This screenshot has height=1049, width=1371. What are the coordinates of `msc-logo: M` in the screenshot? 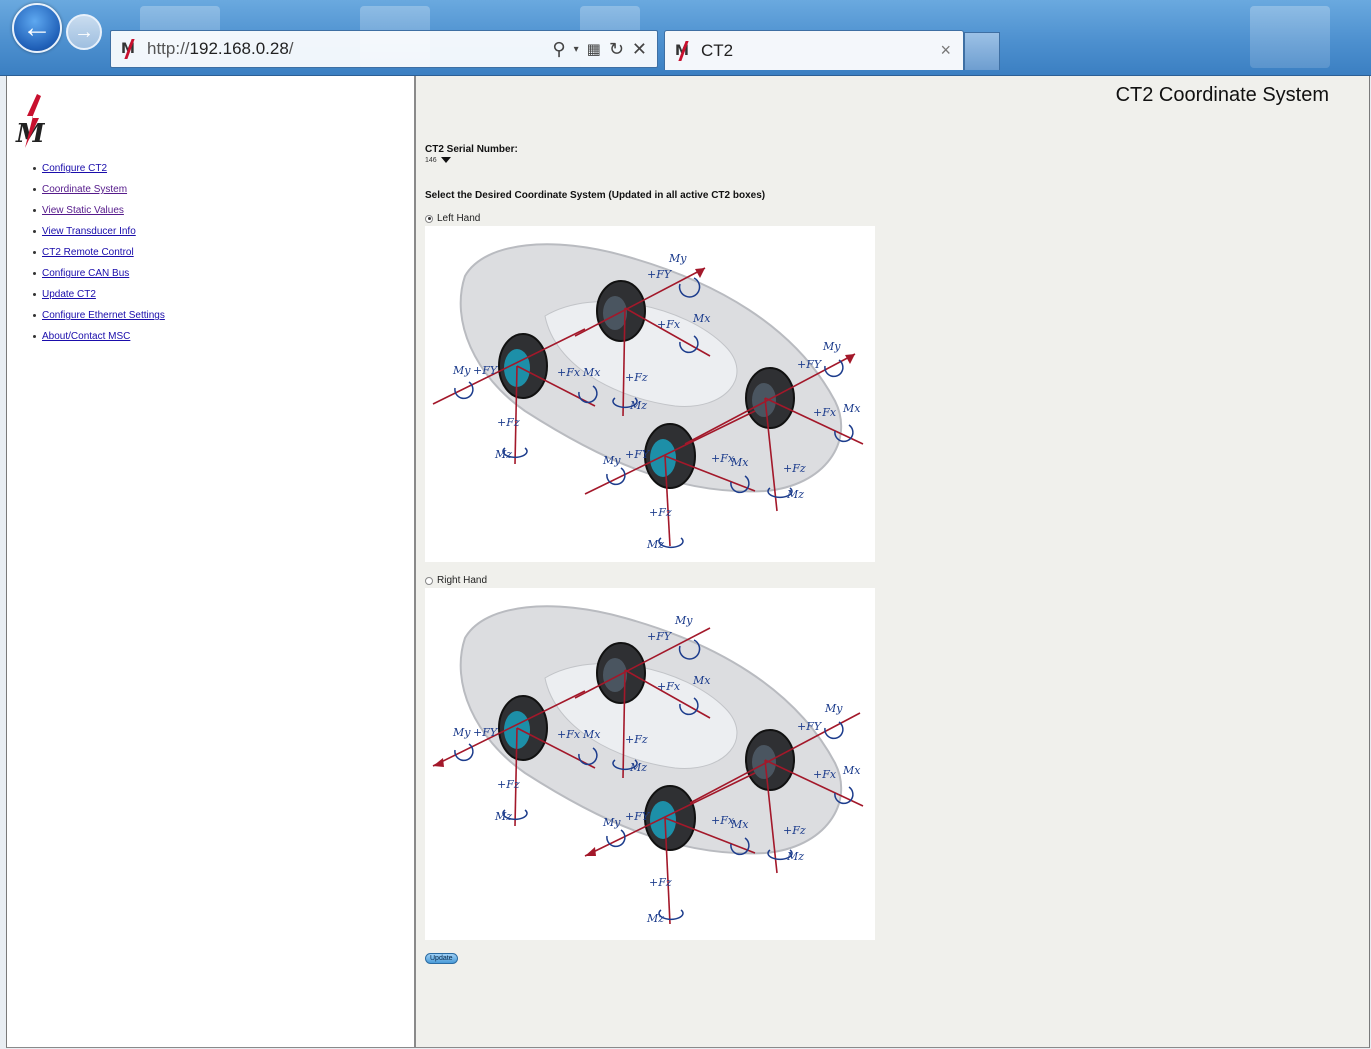 It's located at (30, 121).